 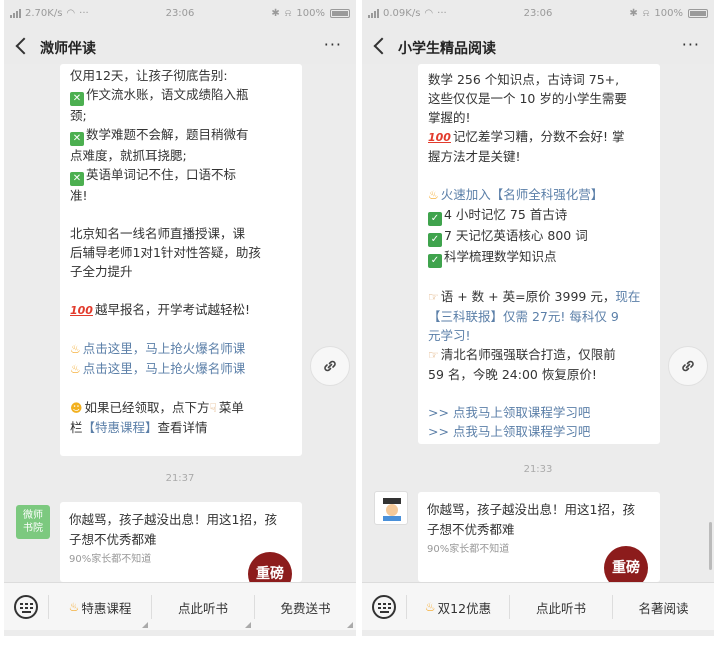 What do you see at coordinates (310, 13) in the screenshot?
I see `battery-percent: 100%` at bounding box center [310, 13].